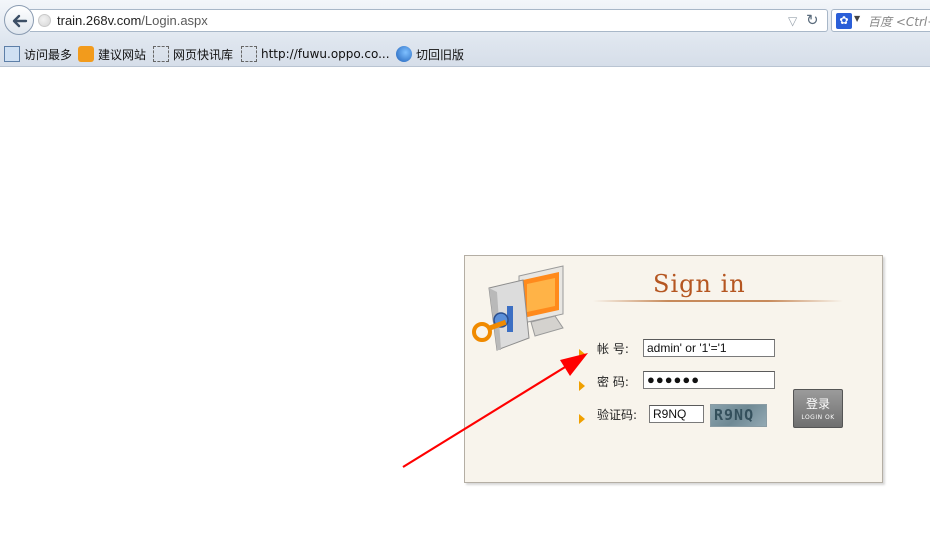 The image size is (930, 541). What do you see at coordinates (613, 349) in the screenshot?
I see `account-label: 帐 号:` at bounding box center [613, 349].